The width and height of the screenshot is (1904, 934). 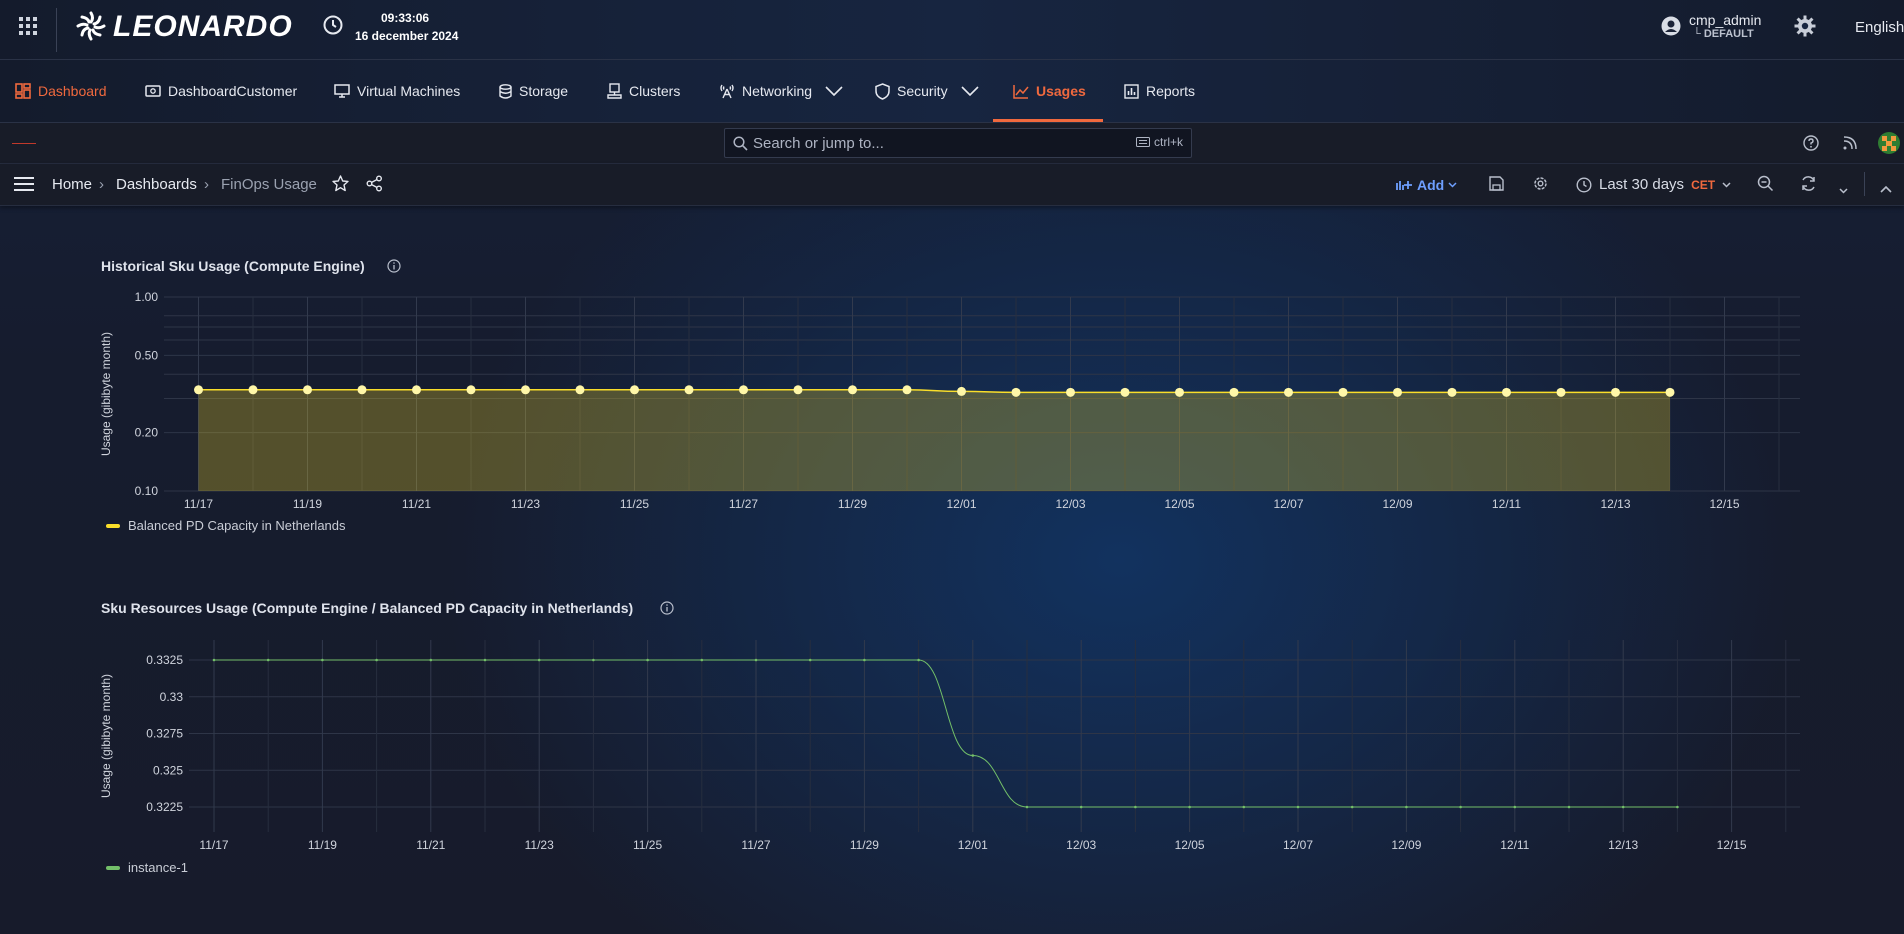 I want to click on nav-dashboard-label: Dashboard, so click(x=72, y=91).